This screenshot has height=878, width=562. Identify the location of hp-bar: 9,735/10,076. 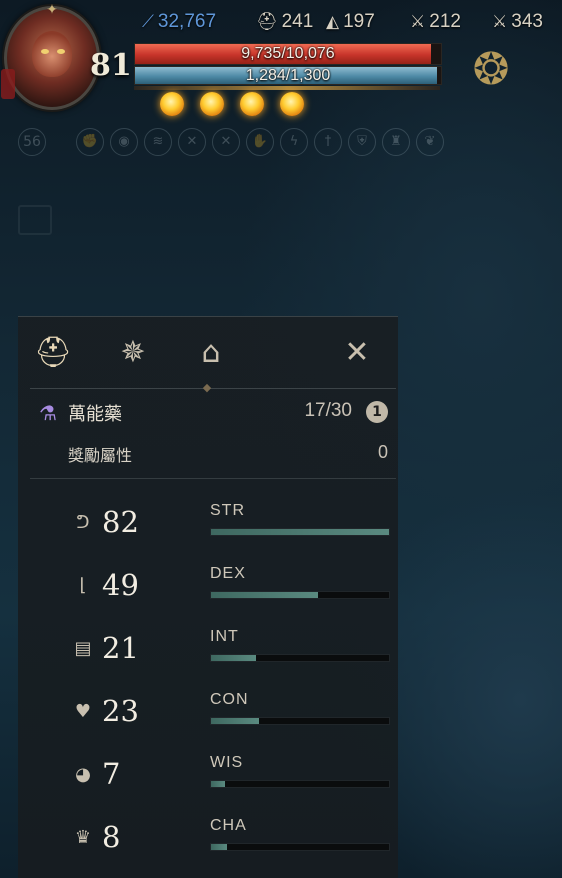
(288, 54).